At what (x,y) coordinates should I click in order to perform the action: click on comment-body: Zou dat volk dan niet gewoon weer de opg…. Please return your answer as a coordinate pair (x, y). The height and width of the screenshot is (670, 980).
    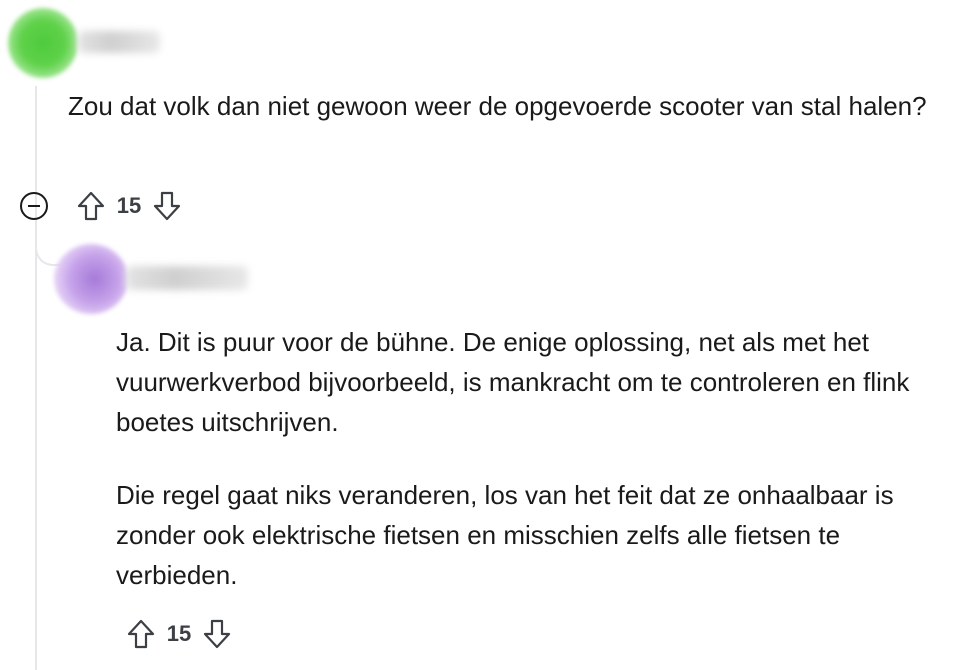
    Looking at the image, I should click on (497, 106).